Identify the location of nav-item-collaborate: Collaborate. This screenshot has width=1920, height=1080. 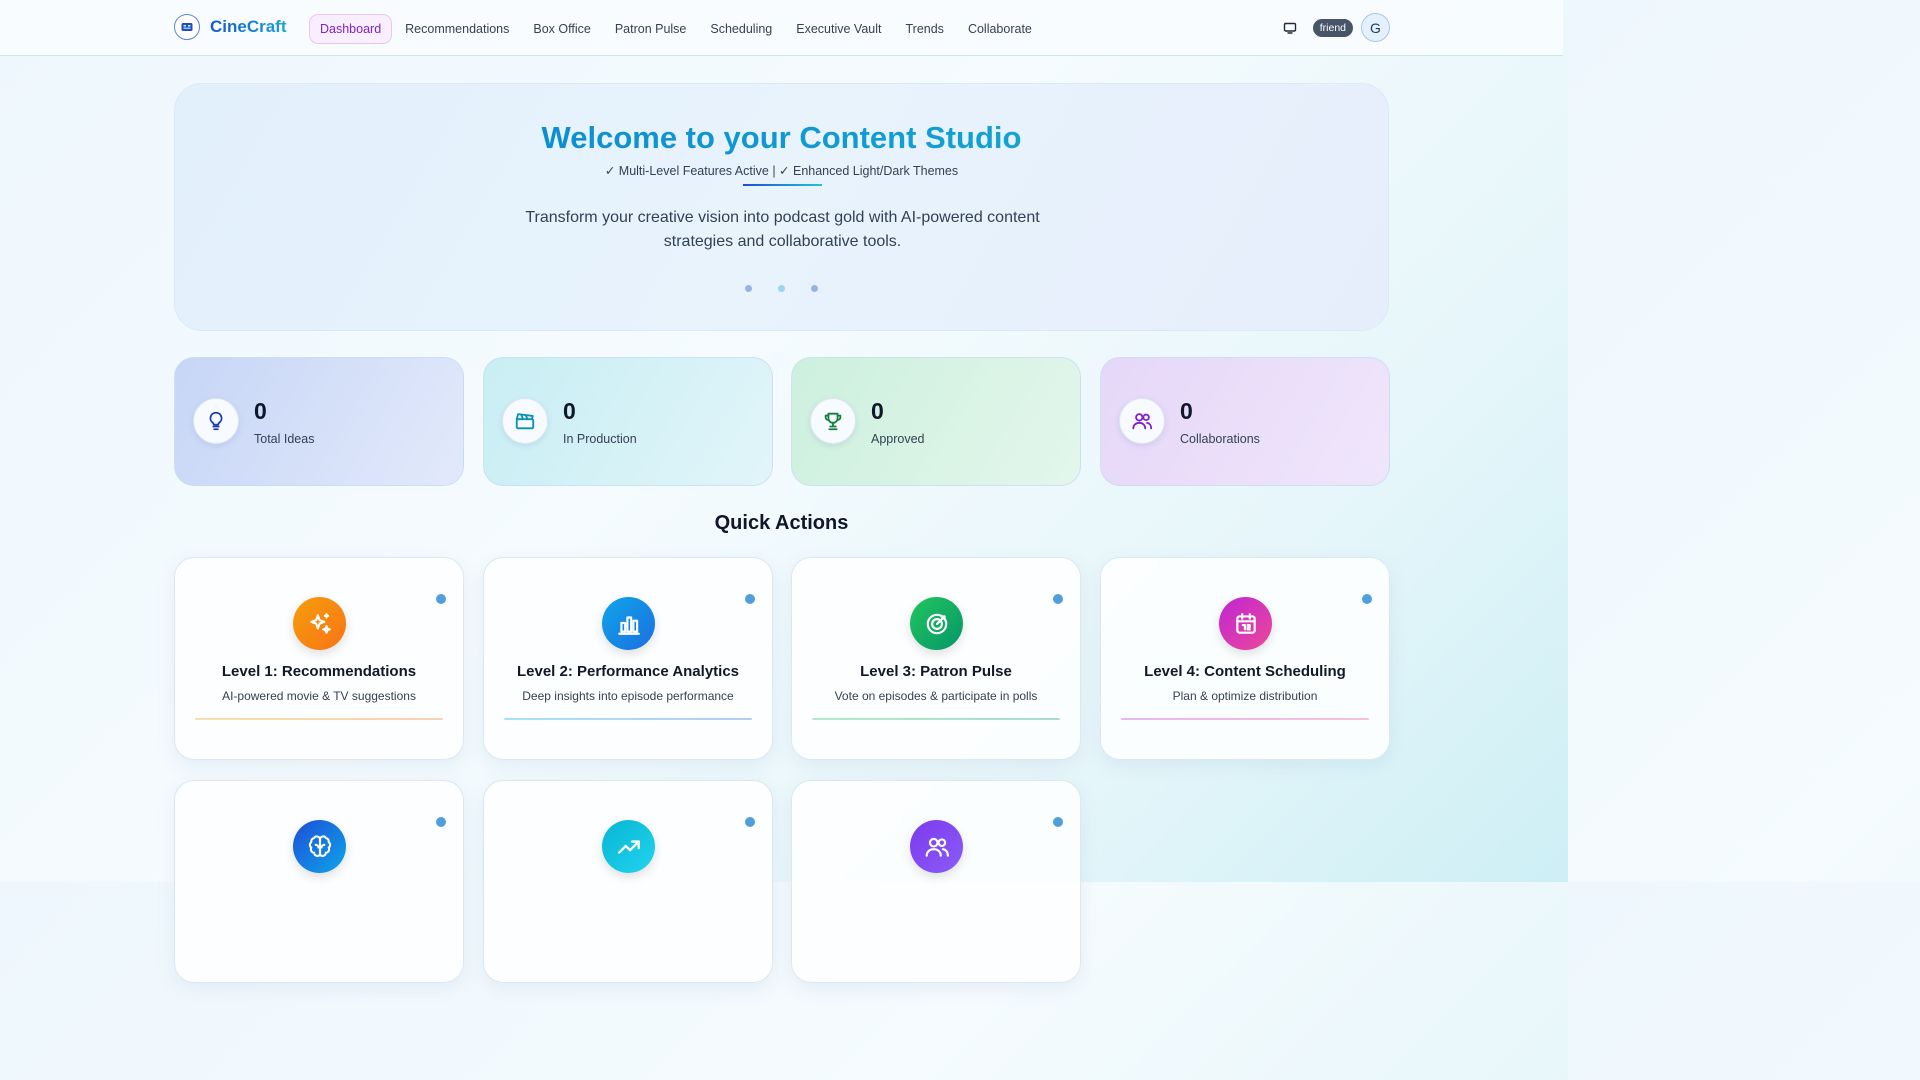
(1000, 29).